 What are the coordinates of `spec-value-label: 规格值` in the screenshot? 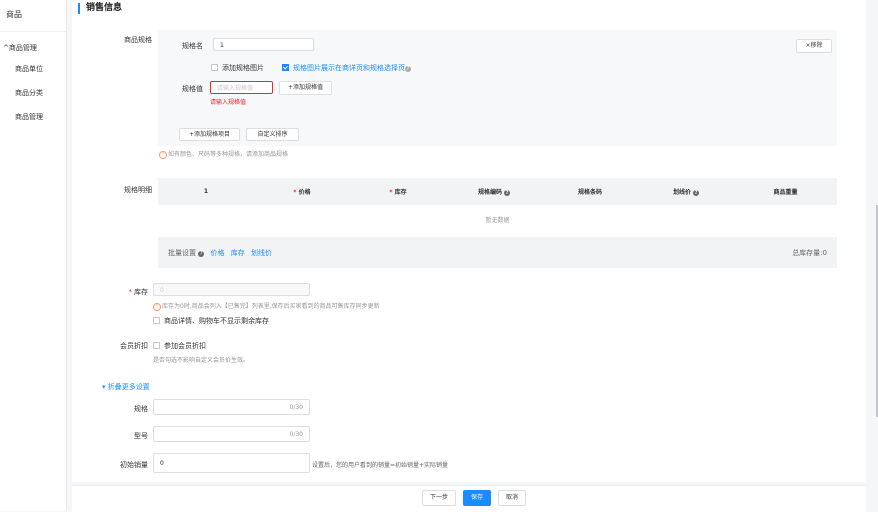 It's located at (192, 89).